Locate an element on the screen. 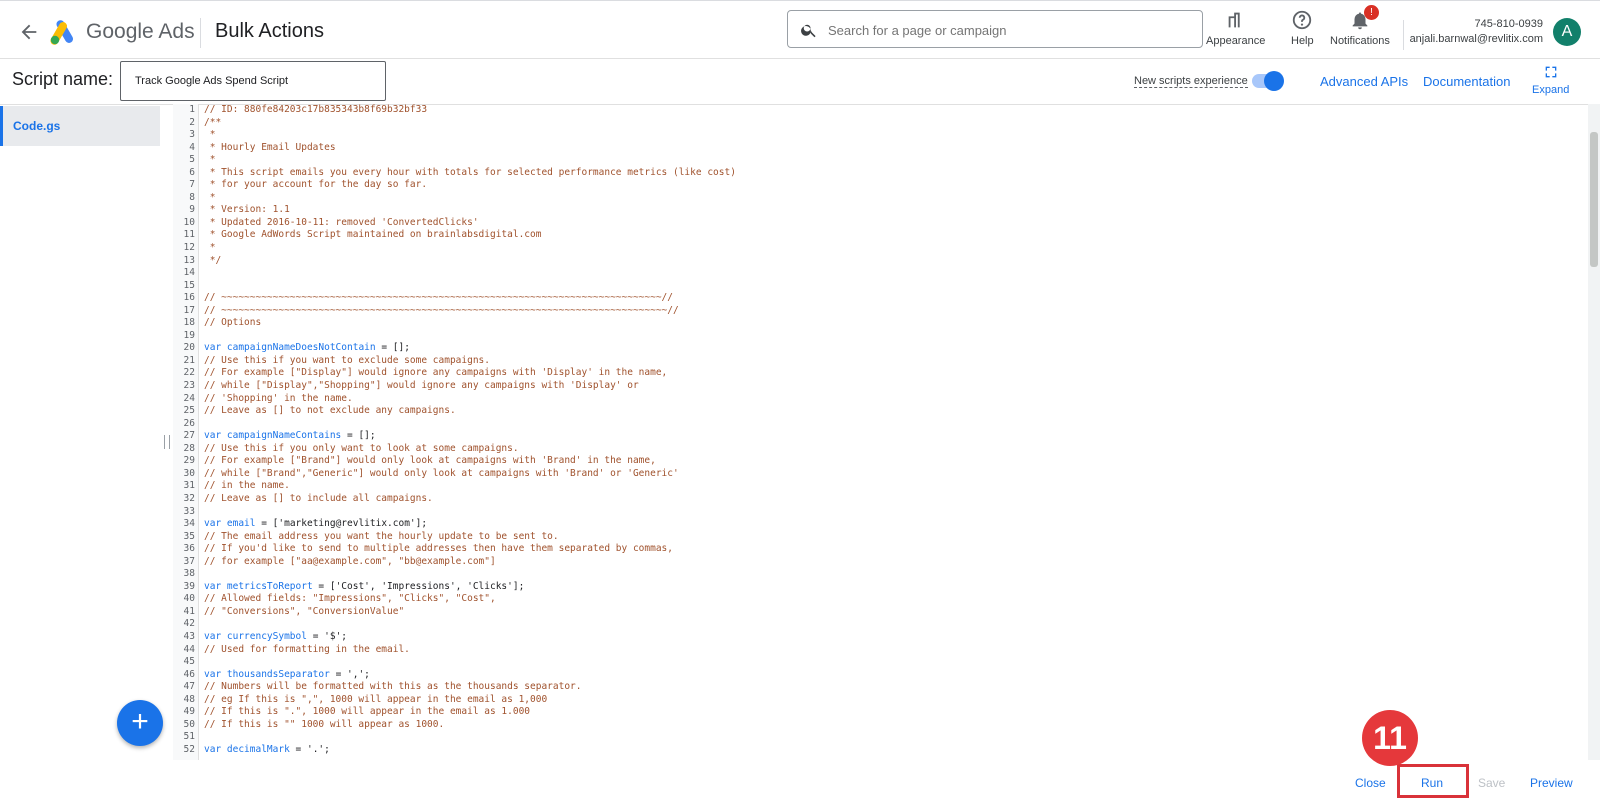 Image resolution: width=1600 pixels, height=804 pixels. code-line: 7 * for your account for the day so far. is located at coordinates (879, 185).